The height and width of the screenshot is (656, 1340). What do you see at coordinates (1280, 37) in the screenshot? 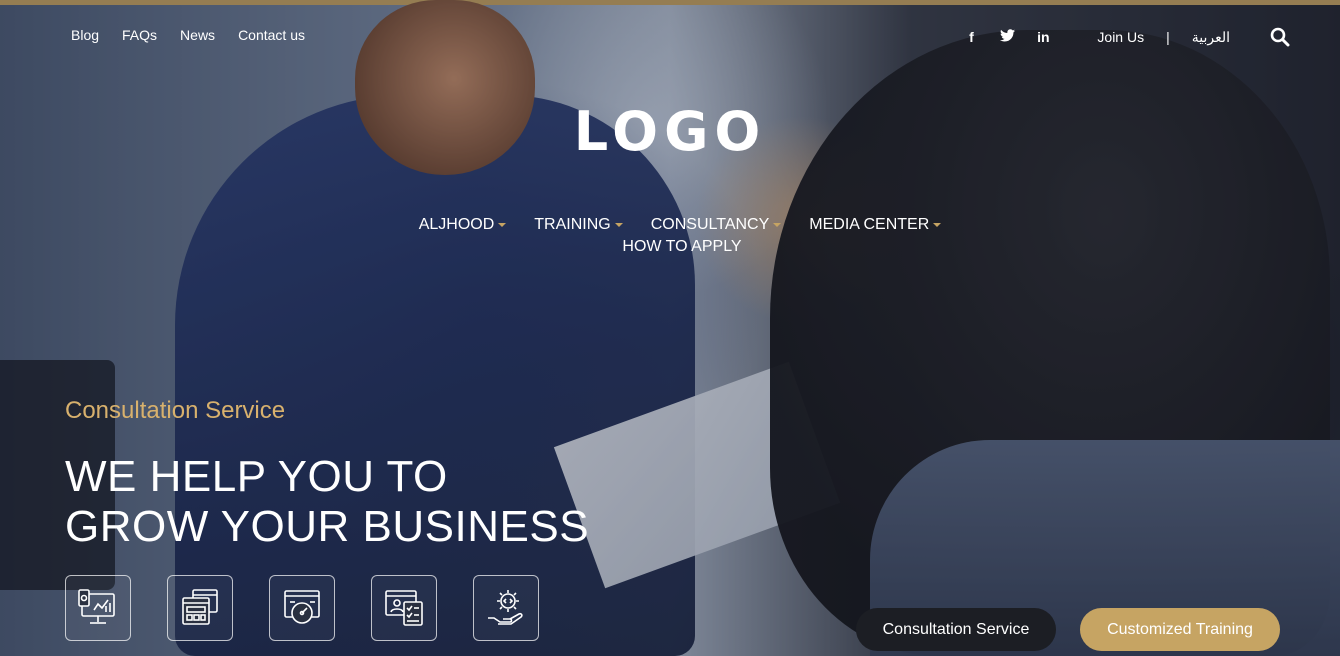
I see `search-icon` at bounding box center [1280, 37].